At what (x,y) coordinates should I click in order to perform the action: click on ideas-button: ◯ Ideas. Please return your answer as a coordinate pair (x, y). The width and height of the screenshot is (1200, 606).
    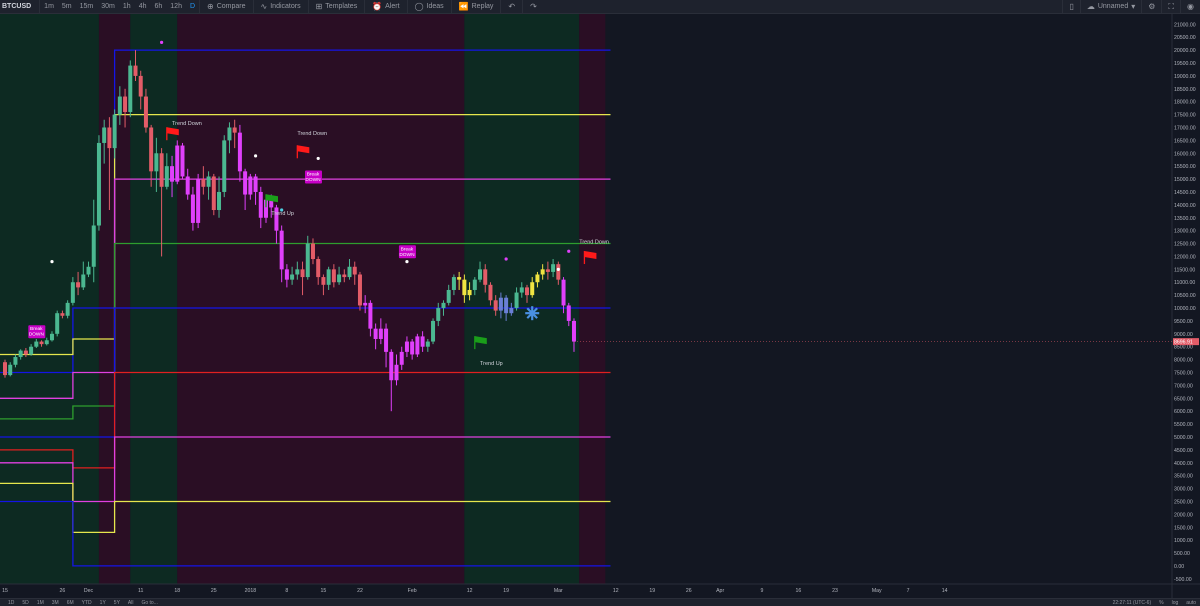
    Looking at the image, I should click on (428, 6).